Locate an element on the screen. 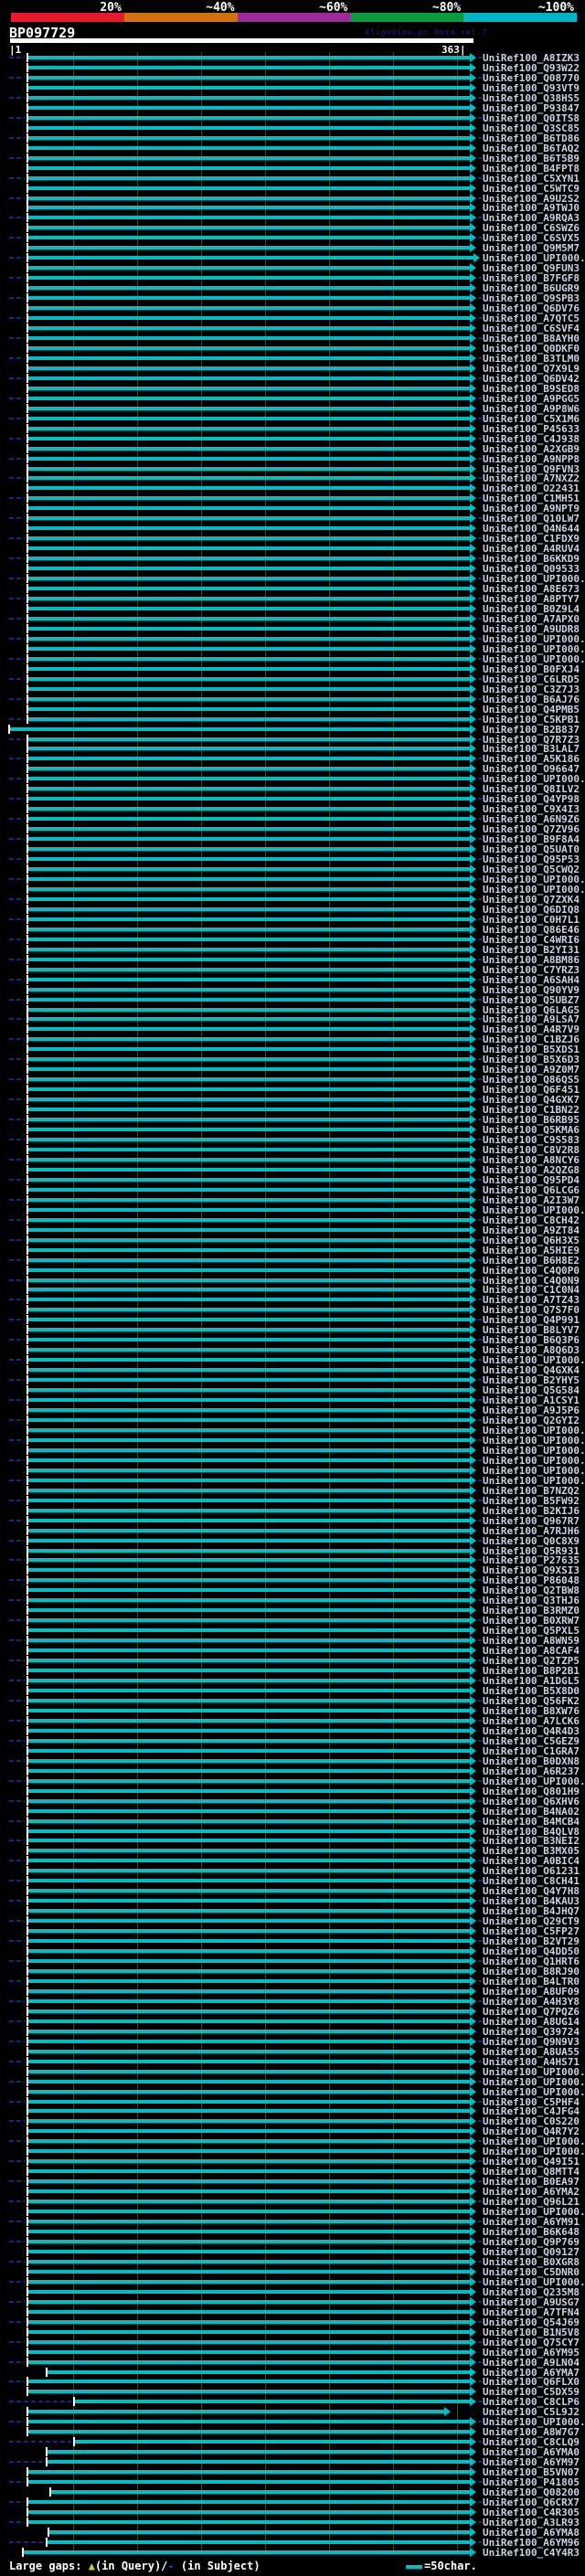  hit-label: UniRef100_C4Y4R3 is located at coordinates (534, 2553).